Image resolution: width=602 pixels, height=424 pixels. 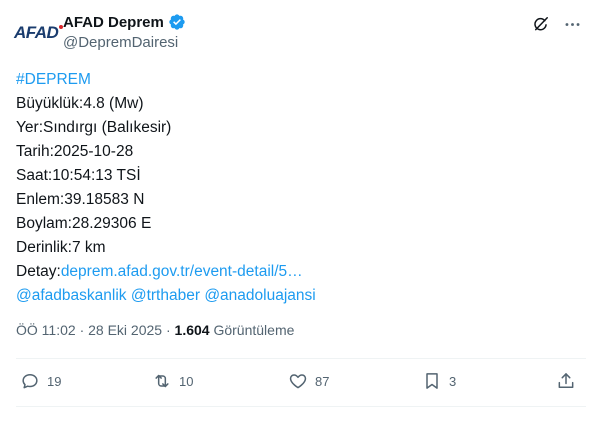 I want to click on mentions-line: @afadbaskanlik @trthaber @anadoluajansi, so click(x=166, y=296).